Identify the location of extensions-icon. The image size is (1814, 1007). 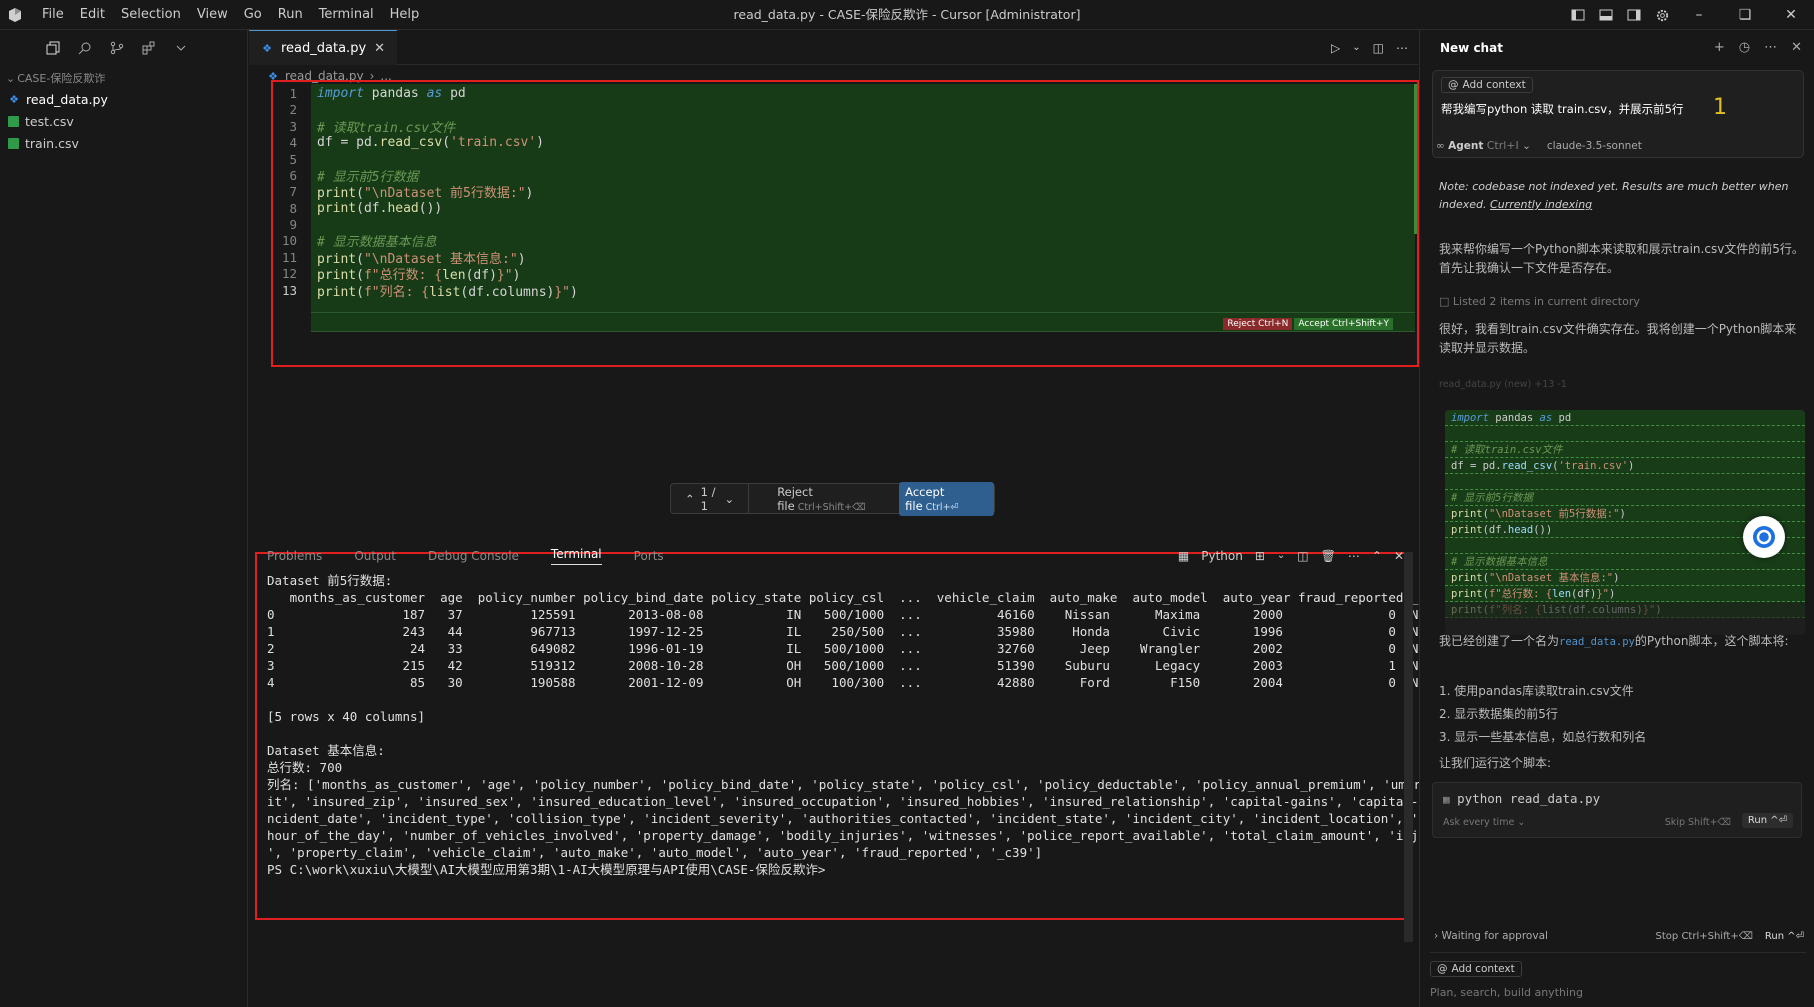
(149, 48).